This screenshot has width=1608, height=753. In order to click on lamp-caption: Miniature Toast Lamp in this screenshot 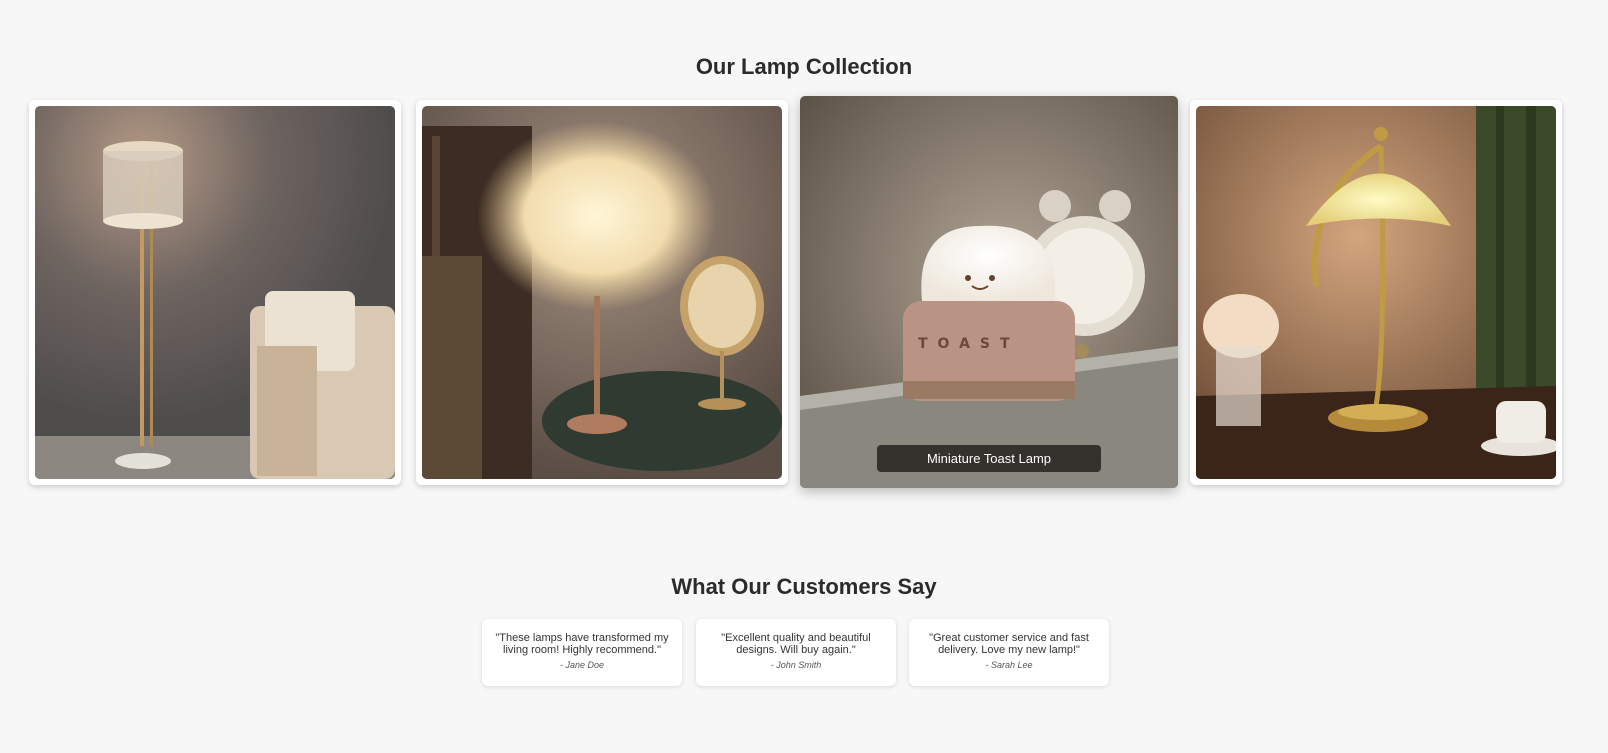, I will do `click(989, 458)`.